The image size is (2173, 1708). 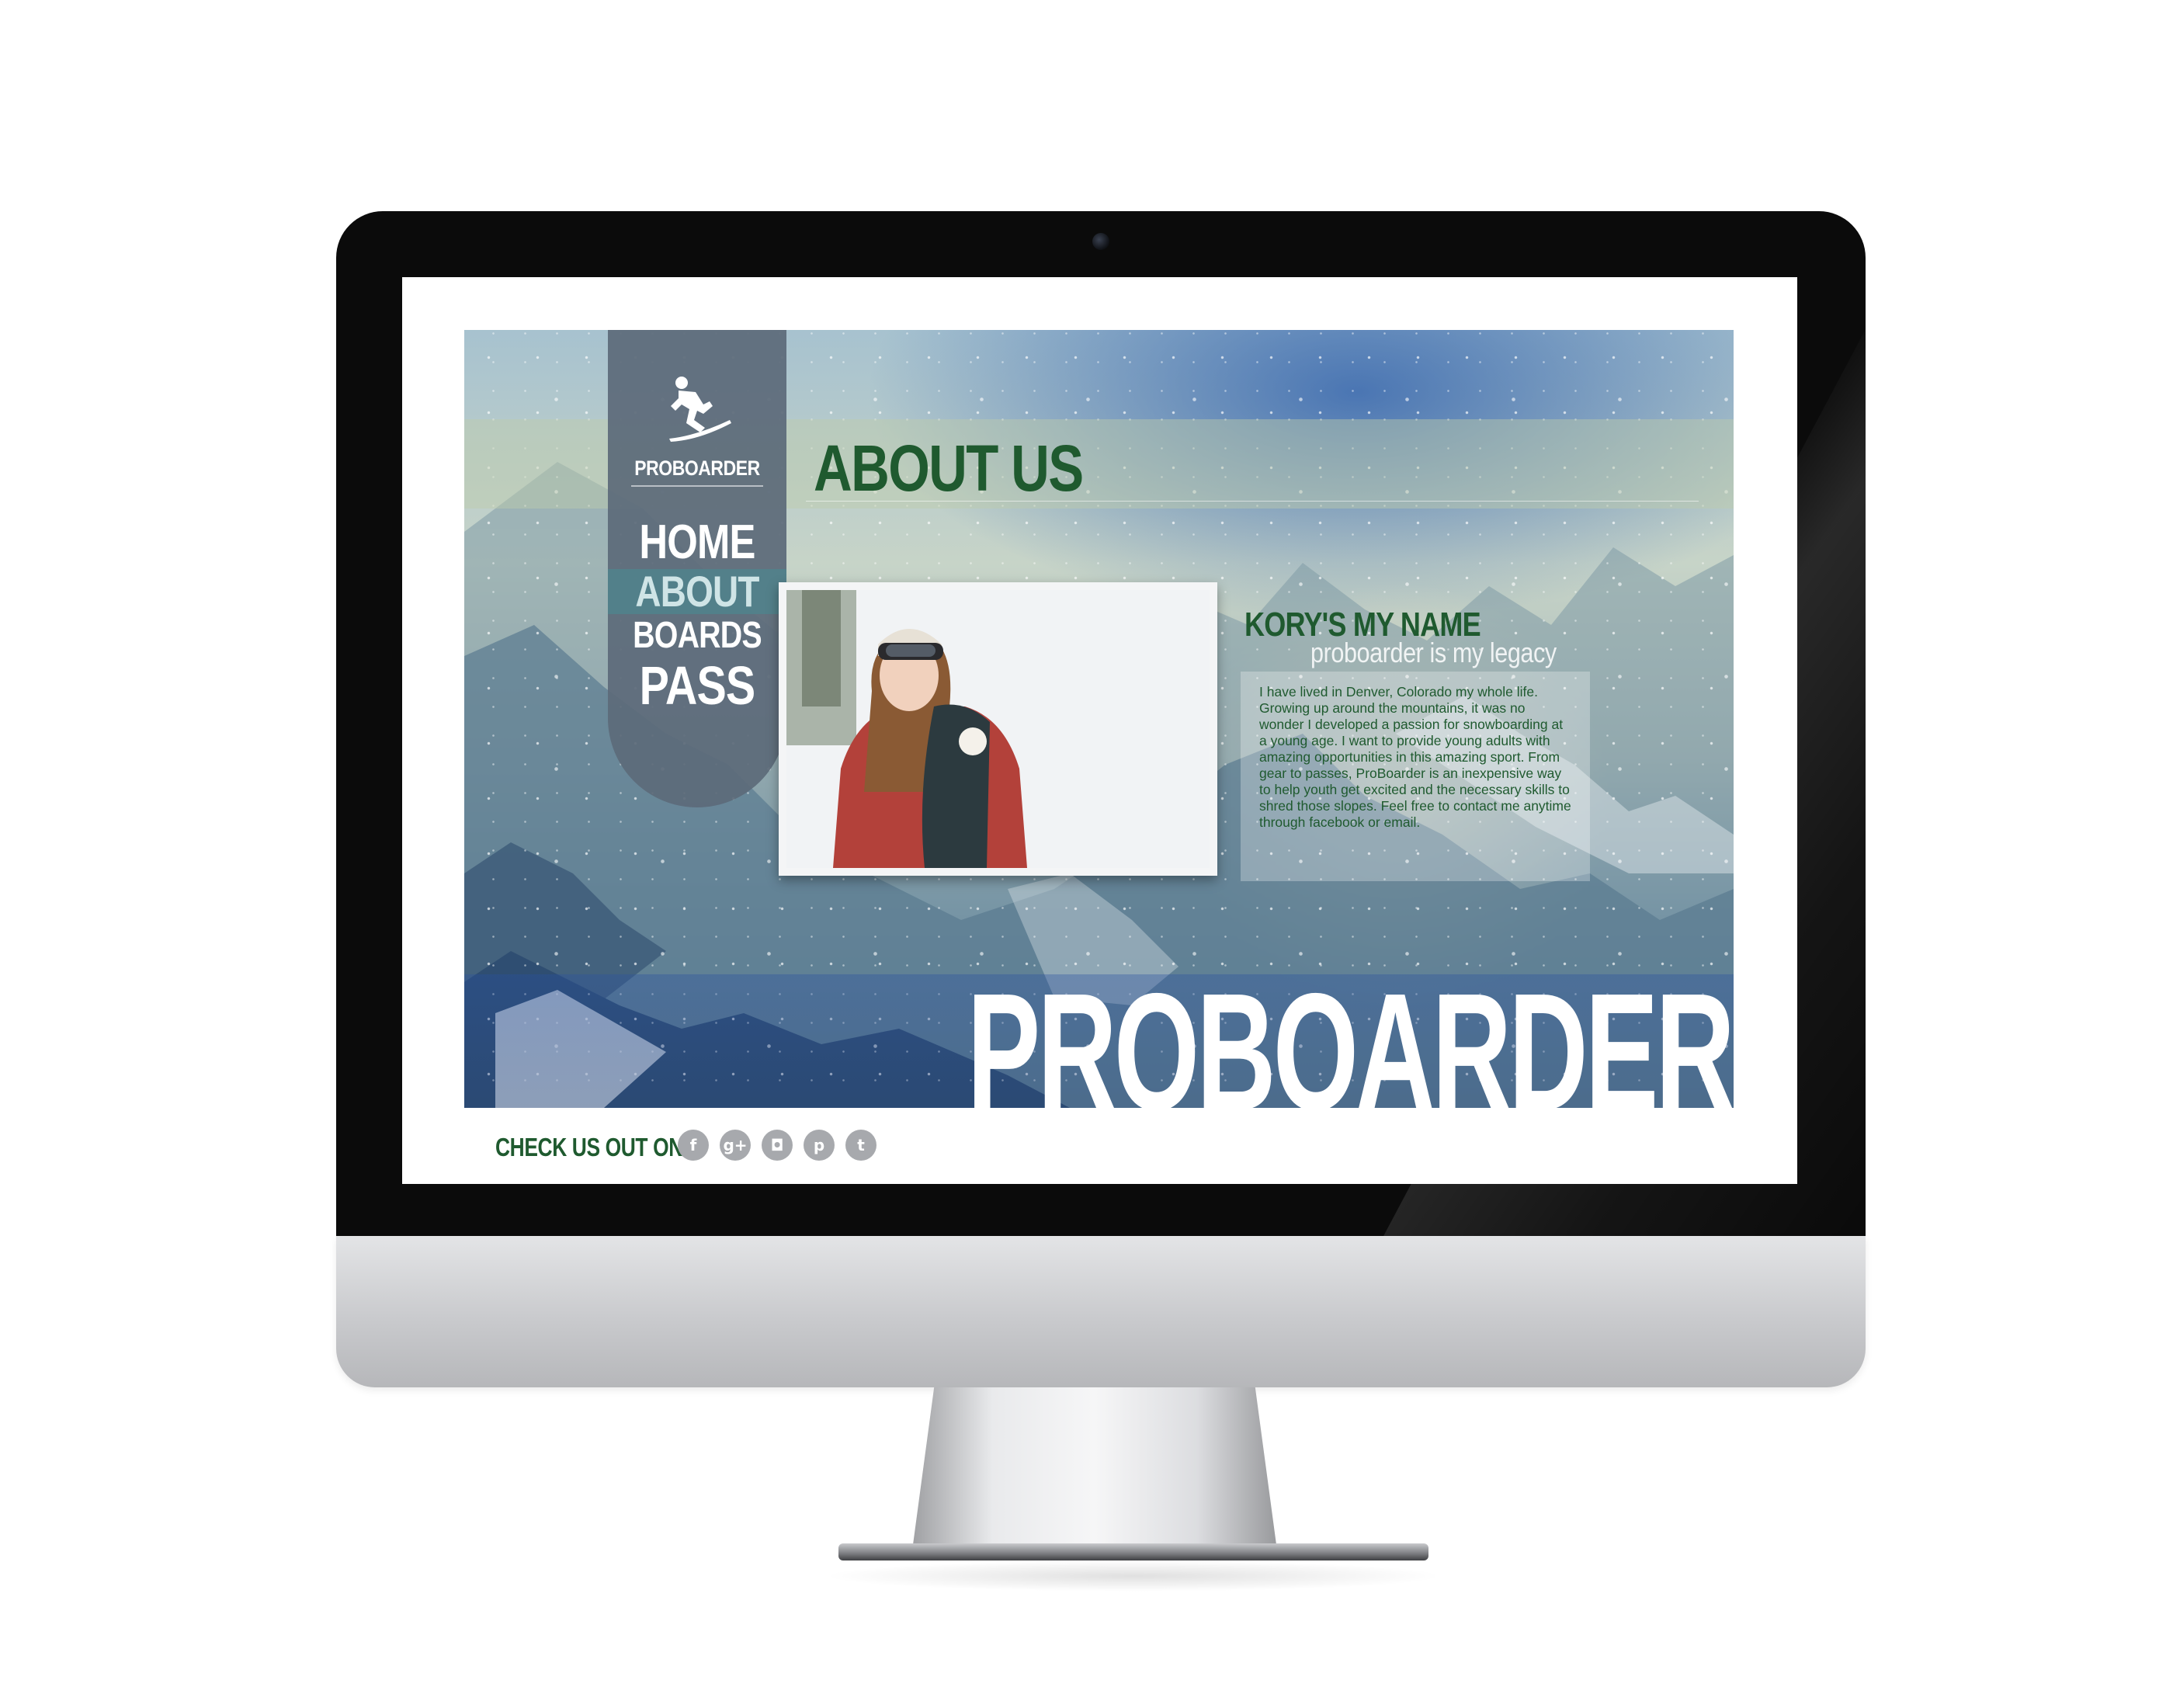 What do you see at coordinates (1094, 1468) in the screenshot?
I see `monitor-stand` at bounding box center [1094, 1468].